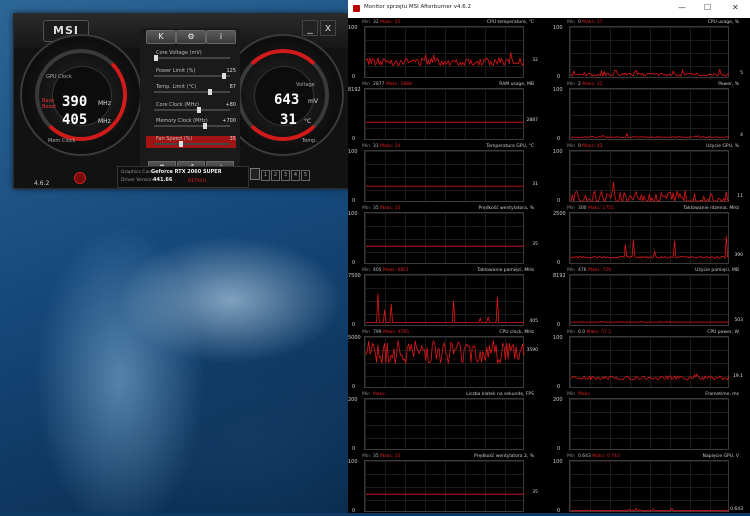 The width and height of the screenshot is (750, 516). I want to click on memory-clock-slider: Memory Clock (MHz) +700, so click(191, 124).